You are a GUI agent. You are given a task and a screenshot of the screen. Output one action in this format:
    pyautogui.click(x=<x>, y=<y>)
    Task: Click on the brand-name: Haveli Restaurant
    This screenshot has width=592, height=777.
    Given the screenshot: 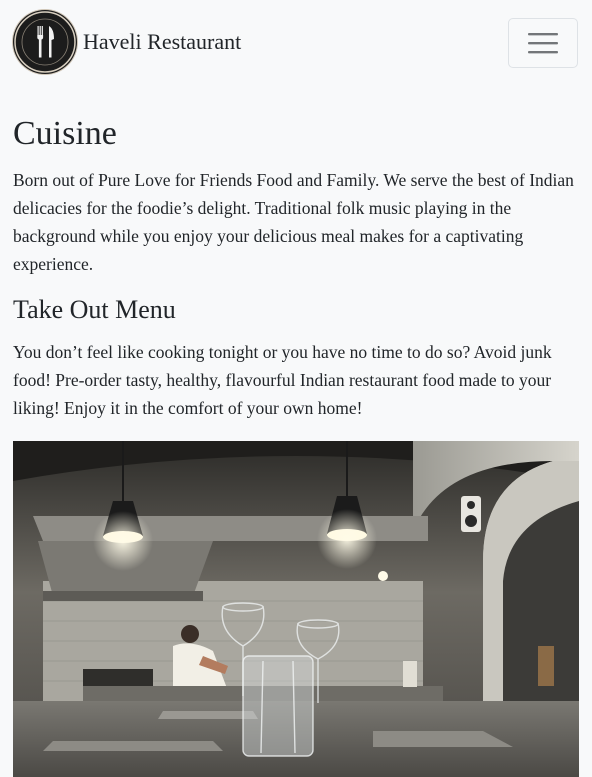 What is the action you would take?
    pyautogui.click(x=162, y=41)
    